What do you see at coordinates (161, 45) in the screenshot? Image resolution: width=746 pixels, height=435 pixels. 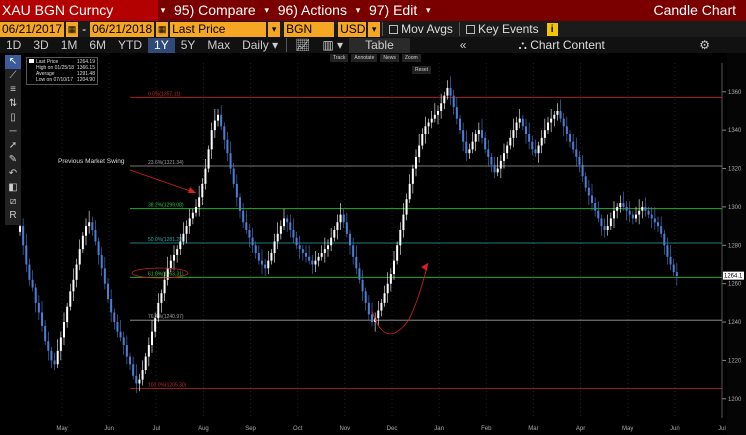 I see `period-1y: 1Y` at bounding box center [161, 45].